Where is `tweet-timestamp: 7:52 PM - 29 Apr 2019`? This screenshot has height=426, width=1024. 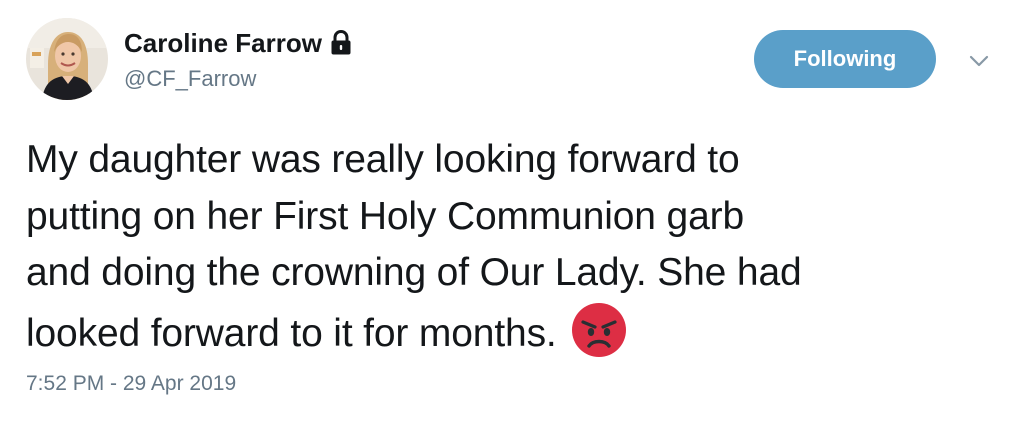
tweet-timestamp: 7:52 PM - 29 Apr 2019 is located at coordinates (131, 384).